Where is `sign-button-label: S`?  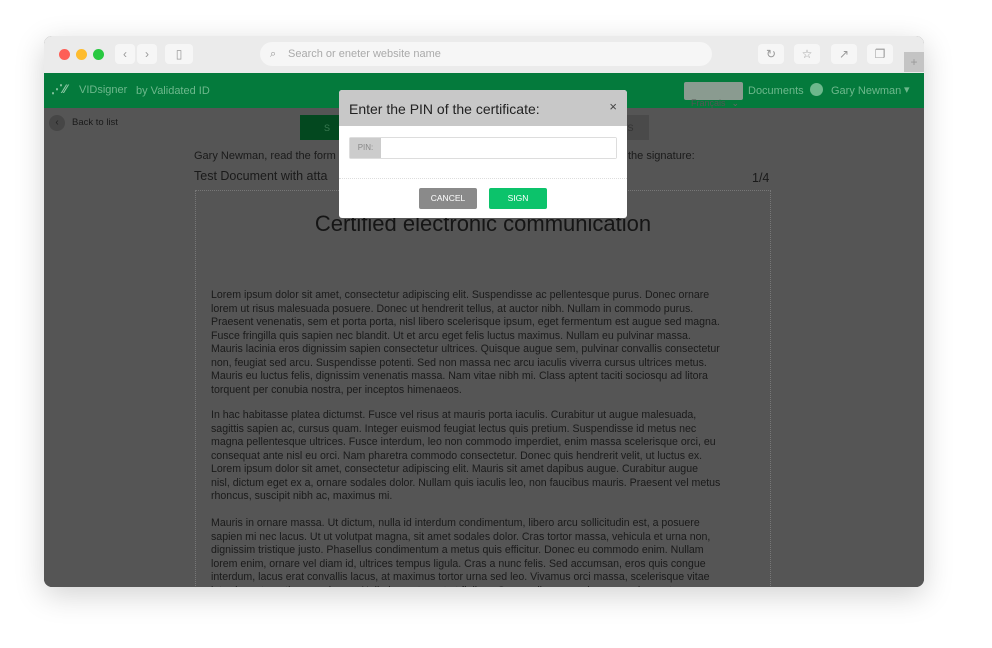 sign-button-label: S is located at coordinates (327, 128).